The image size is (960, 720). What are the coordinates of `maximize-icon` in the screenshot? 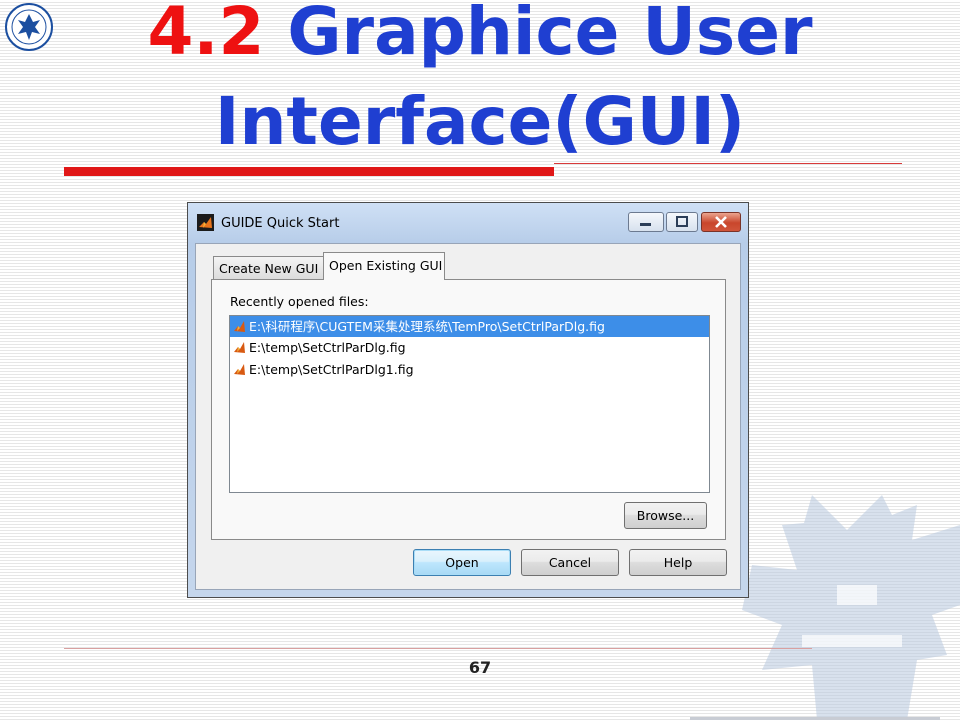 It's located at (682, 221).